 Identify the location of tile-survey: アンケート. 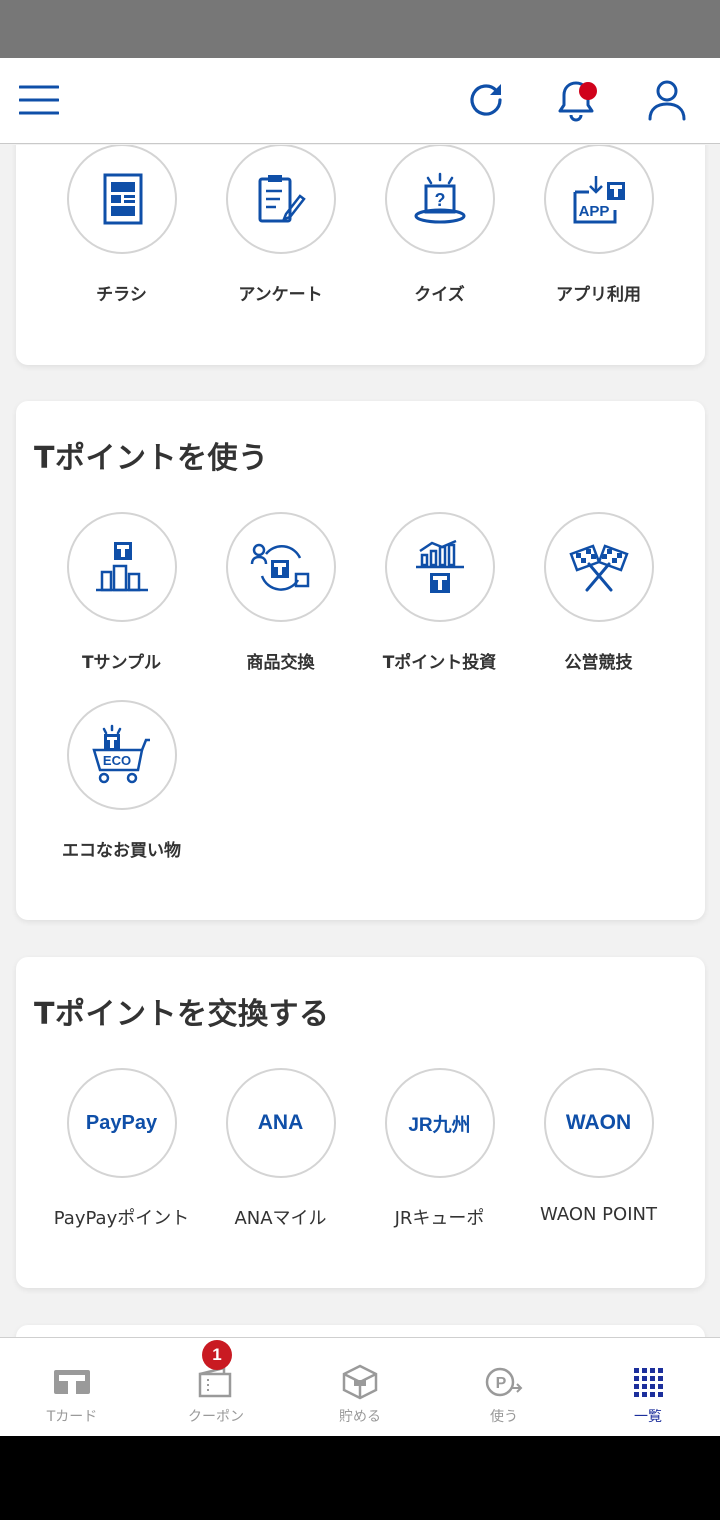
(280, 225).